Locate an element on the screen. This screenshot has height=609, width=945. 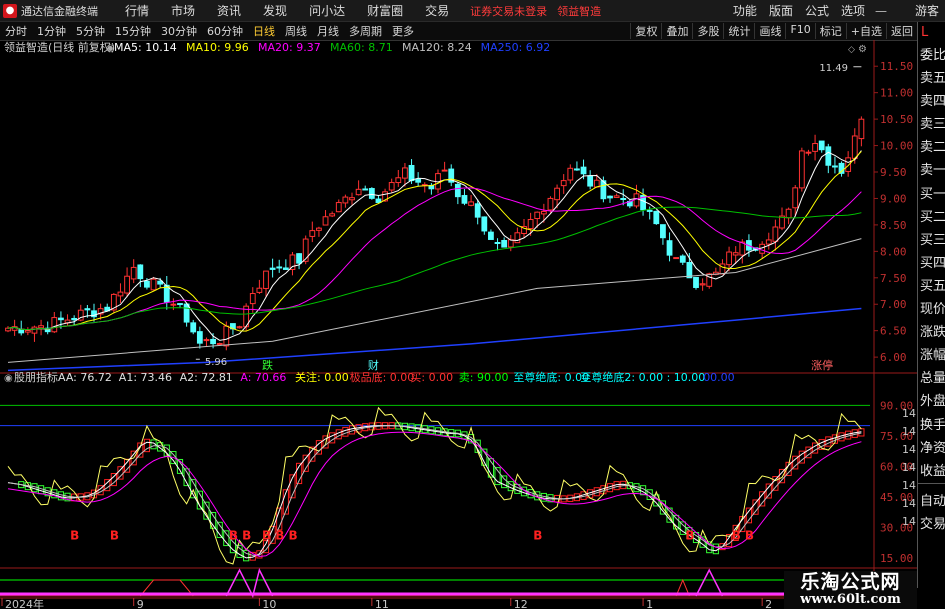
sidebar-item: 买二 is located at coordinates (932, 217).